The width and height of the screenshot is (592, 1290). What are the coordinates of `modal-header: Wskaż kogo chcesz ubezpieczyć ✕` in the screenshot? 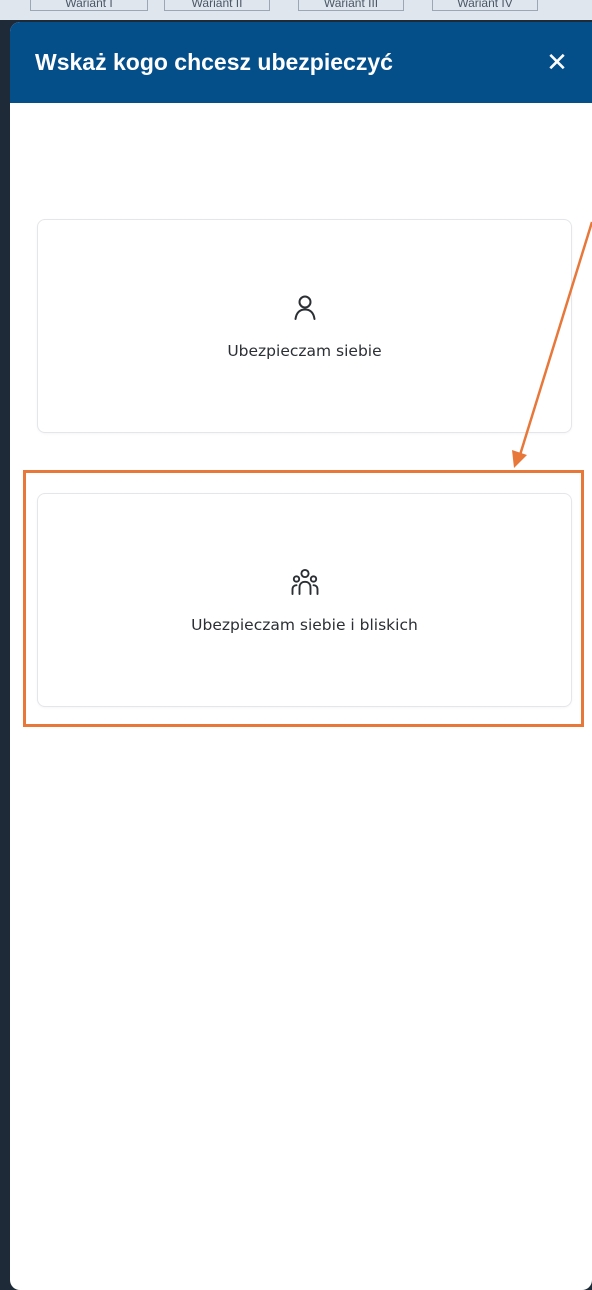 It's located at (301, 62).